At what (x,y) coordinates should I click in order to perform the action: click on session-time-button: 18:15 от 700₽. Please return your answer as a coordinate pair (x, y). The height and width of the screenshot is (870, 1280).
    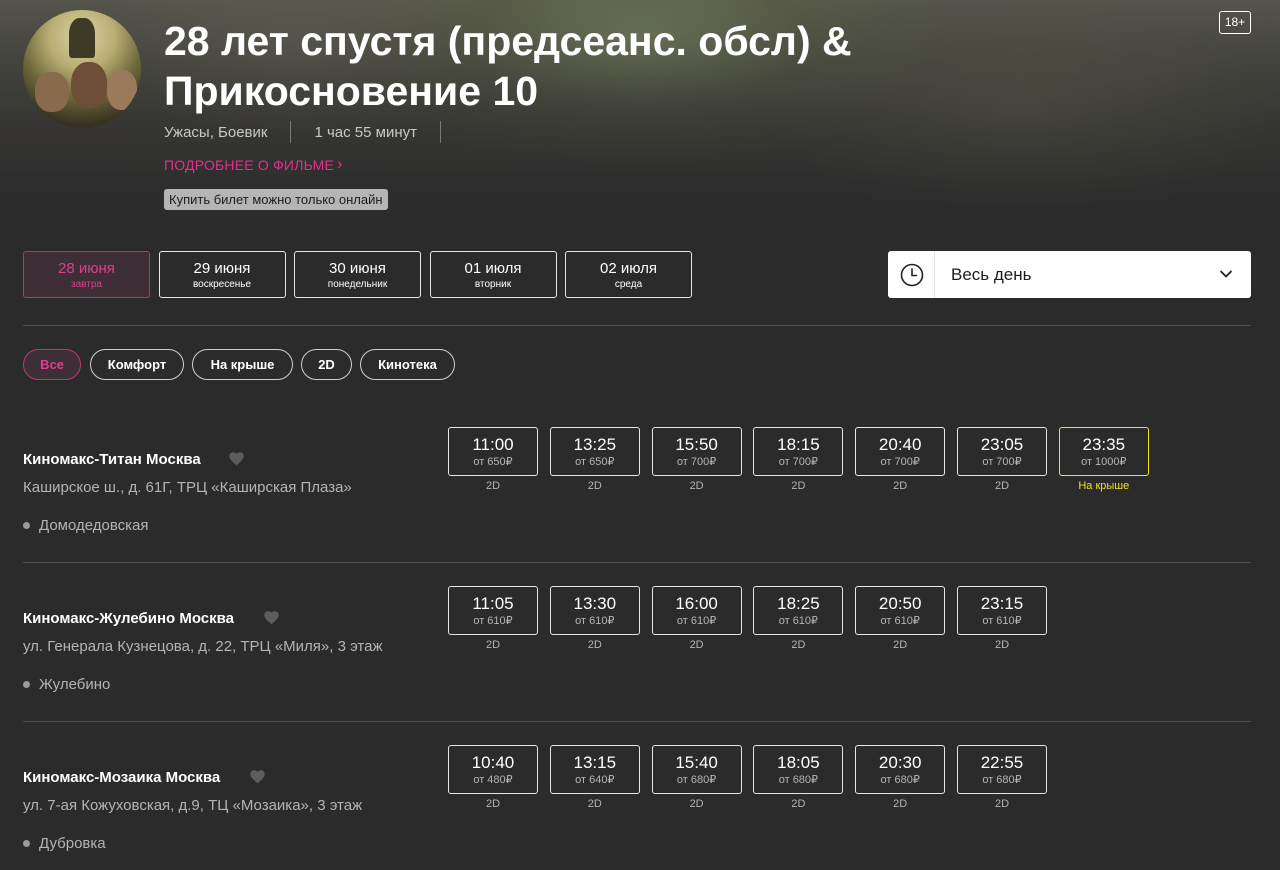
    Looking at the image, I should click on (798, 451).